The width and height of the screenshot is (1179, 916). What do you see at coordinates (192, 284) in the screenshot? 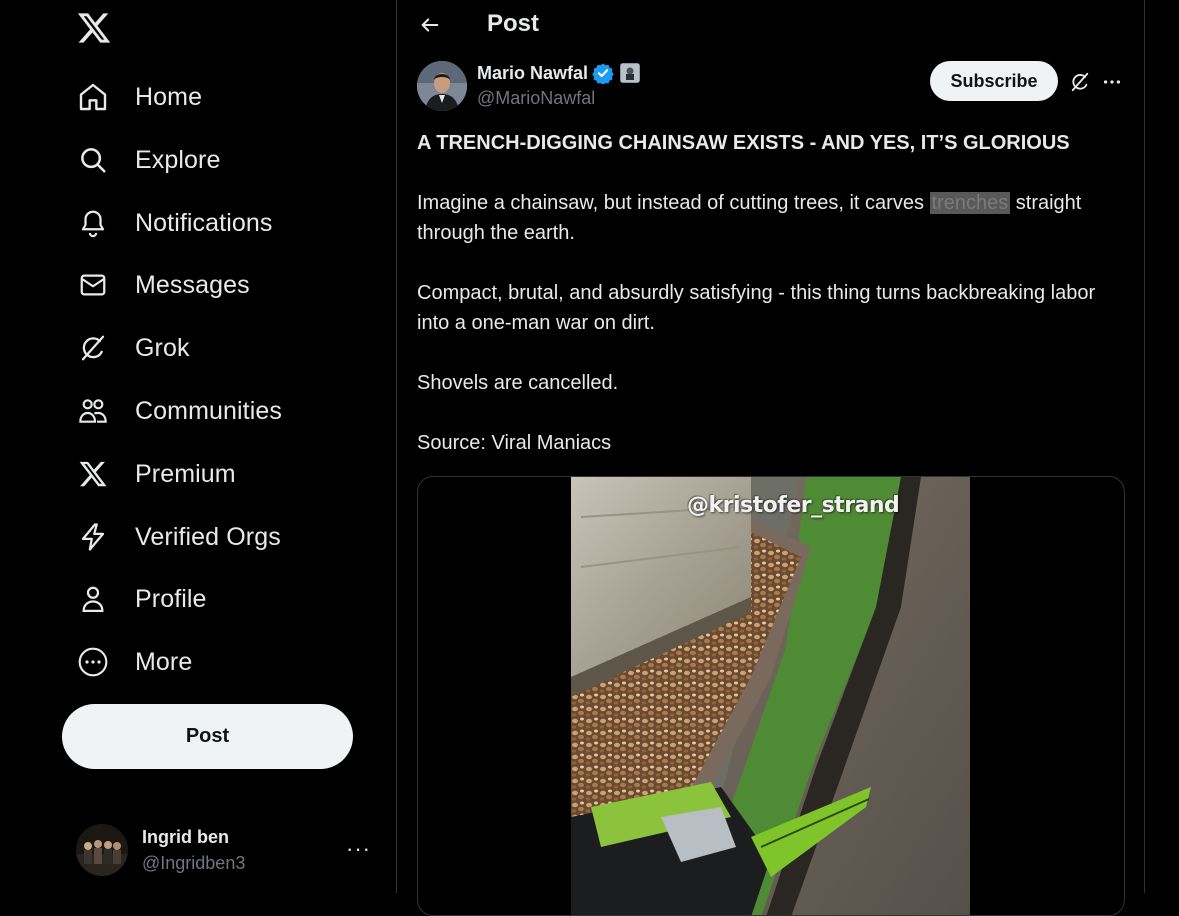
I see `nav-messages-label: Messages` at bounding box center [192, 284].